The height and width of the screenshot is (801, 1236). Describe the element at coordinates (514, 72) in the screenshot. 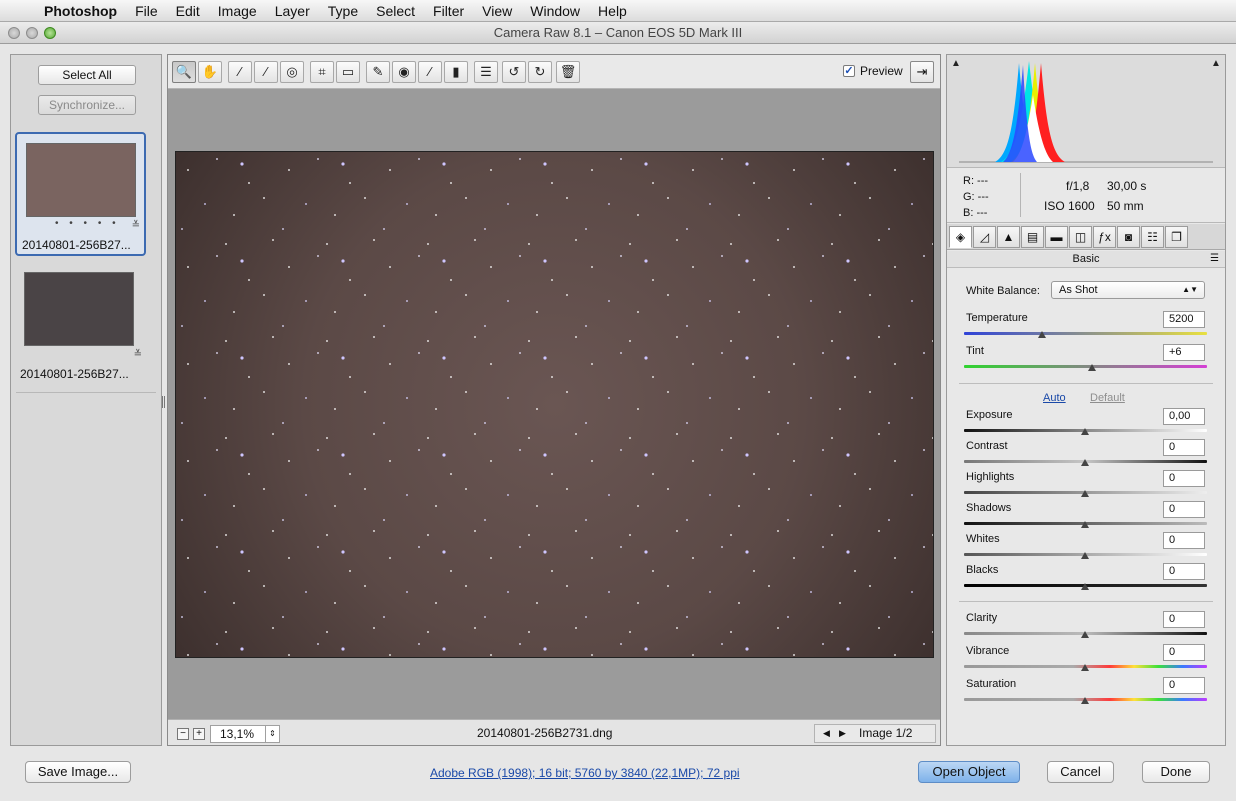

I see `rotate-left-icon: ↺` at that location.